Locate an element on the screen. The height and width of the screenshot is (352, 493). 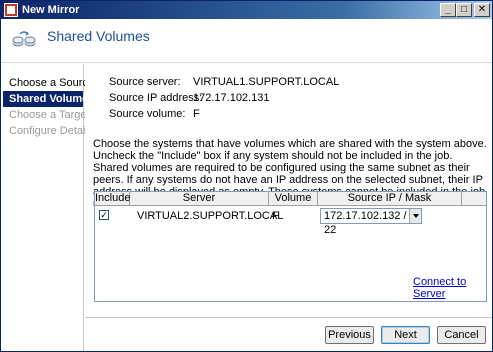
wizard-header: Shared Volumes is located at coordinates (246, 41).